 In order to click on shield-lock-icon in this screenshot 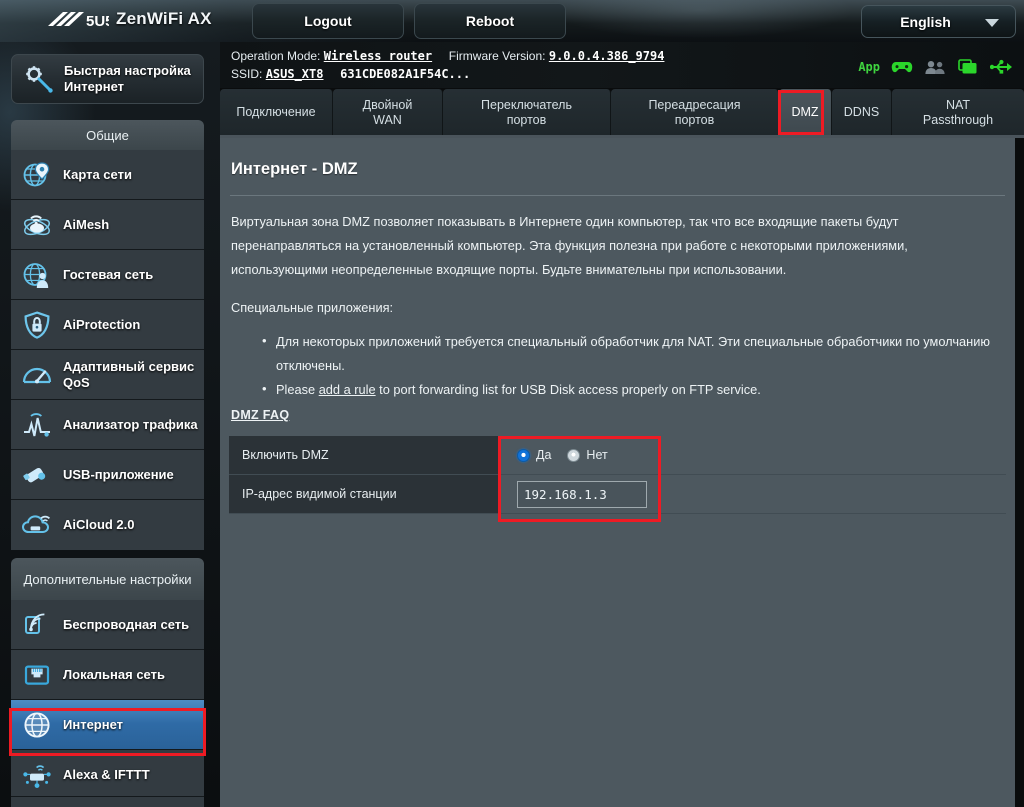, I will do `click(37, 324)`.